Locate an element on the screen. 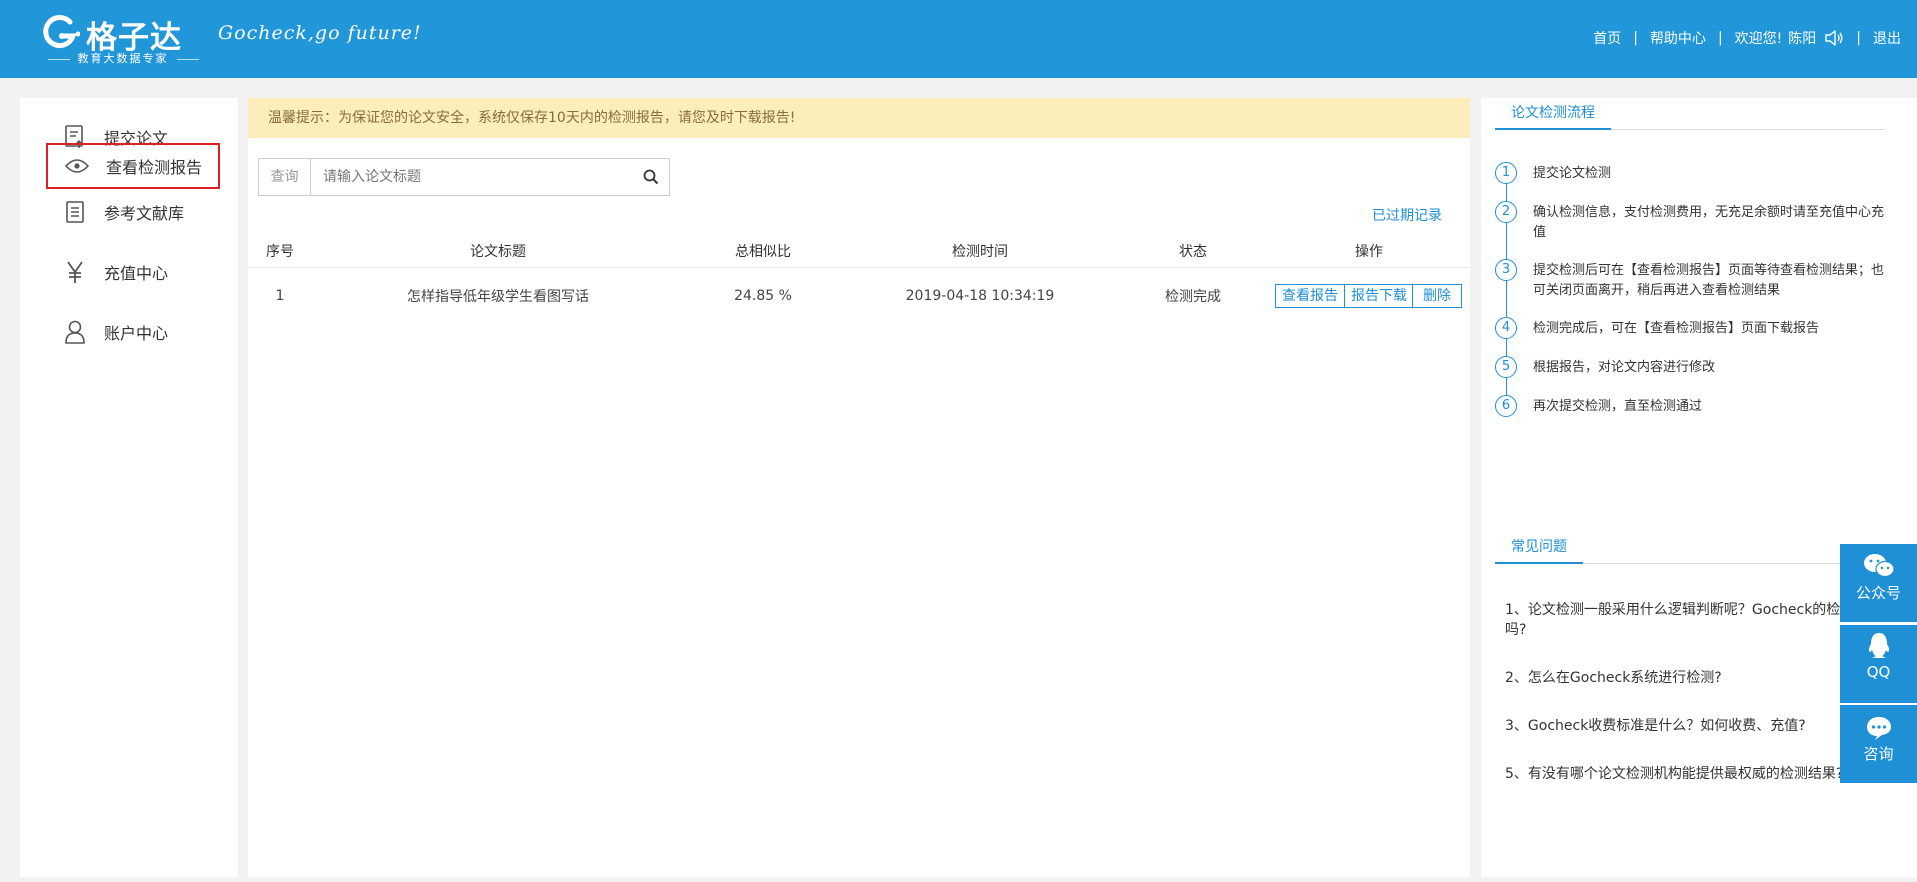 This screenshot has height=882, width=1917. delete-button: 删除 is located at coordinates (1437, 296).